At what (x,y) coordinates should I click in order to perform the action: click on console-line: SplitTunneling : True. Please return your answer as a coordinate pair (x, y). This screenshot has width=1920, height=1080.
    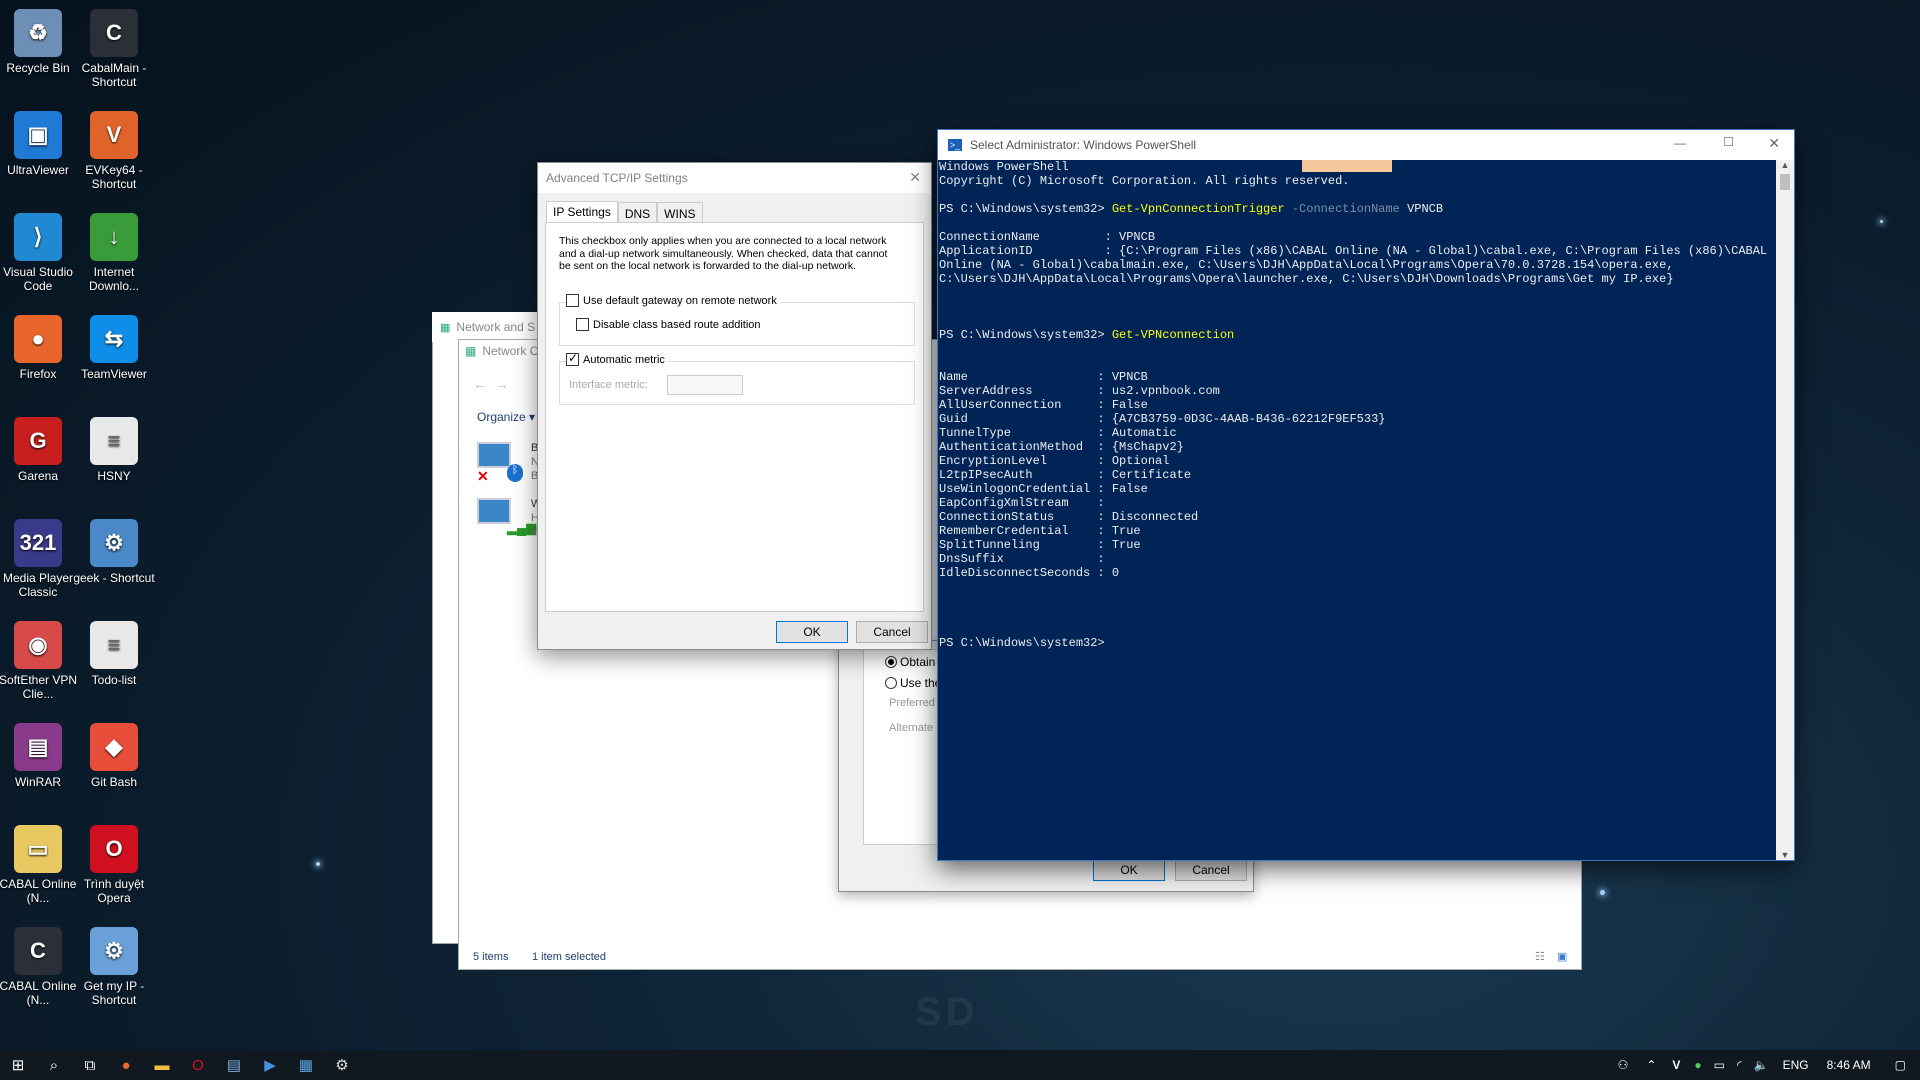
    Looking at the image, I should click on (1040, 545).